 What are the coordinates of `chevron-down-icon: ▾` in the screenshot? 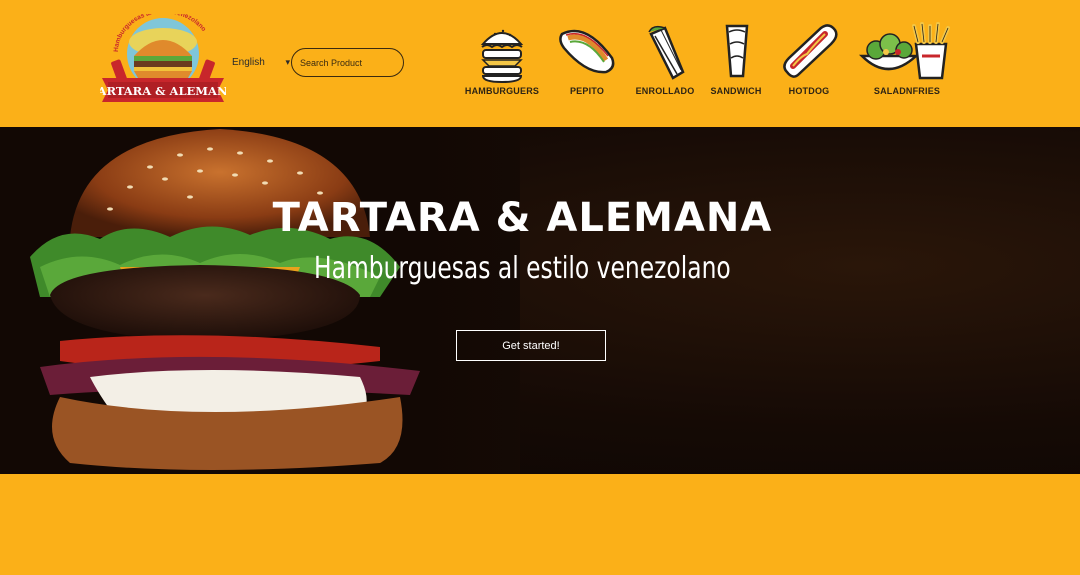 It's located at (287, 61).